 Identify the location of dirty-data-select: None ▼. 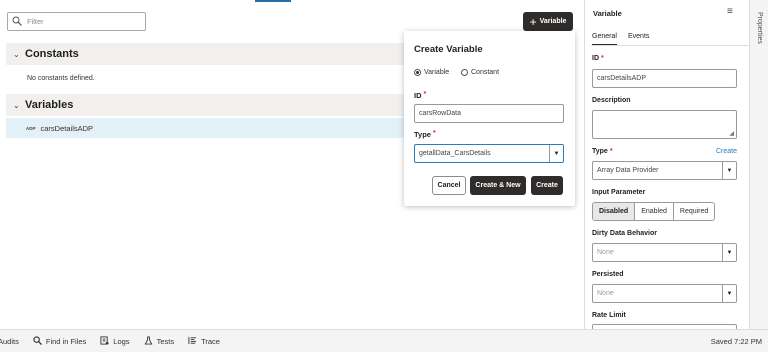
(664, 252).